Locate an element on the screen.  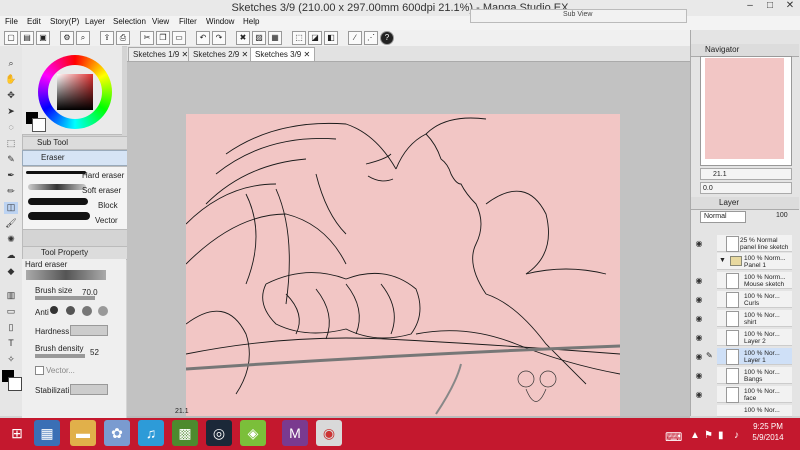
undo-icon: ↶ is located at coordinates (203, 38).